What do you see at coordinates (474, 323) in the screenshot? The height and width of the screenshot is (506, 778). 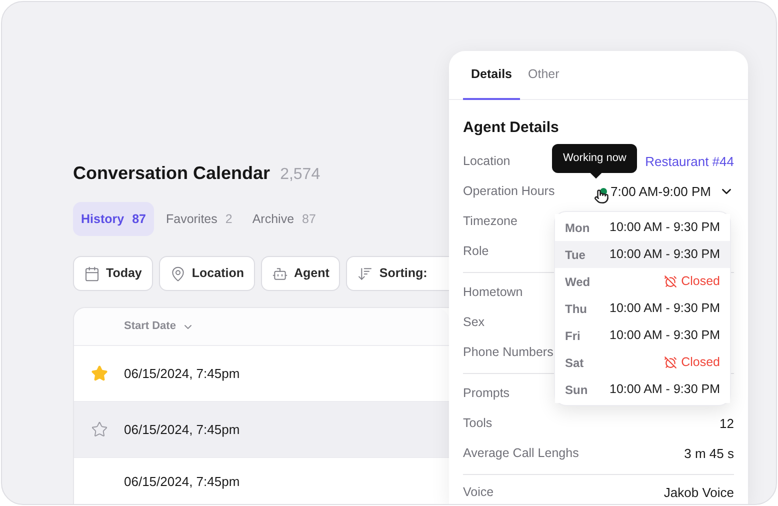 I see `detail-label: Sex` at bounding box center [474, 323].